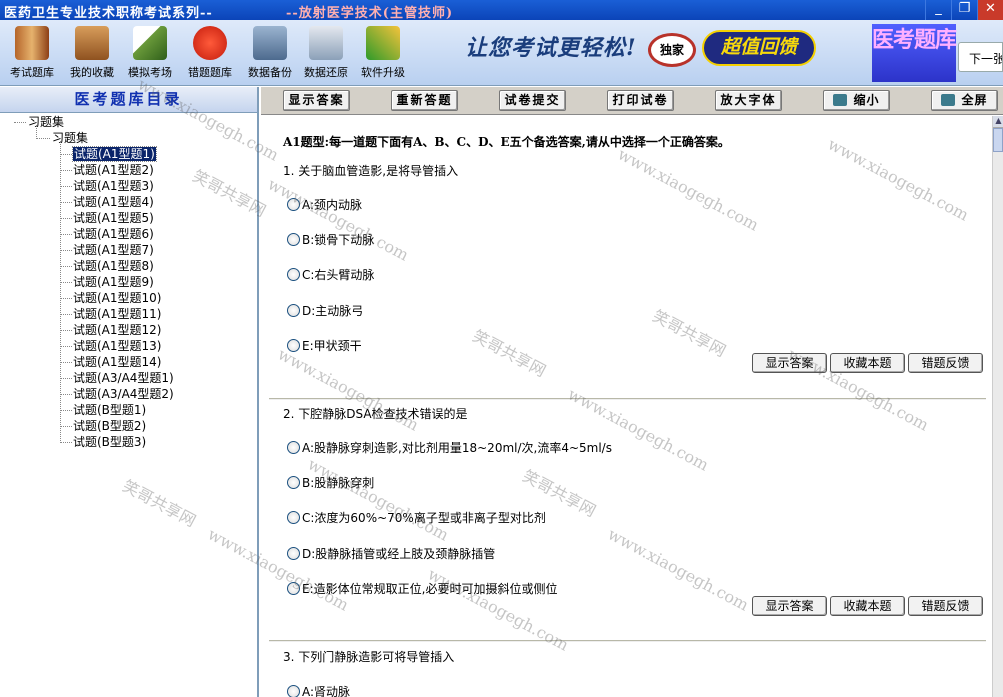  What do you see at coordinates (109, 442) in the screenshot?
I see `tree-item: 试题(B型题3)` at bounding box center [109, 442].